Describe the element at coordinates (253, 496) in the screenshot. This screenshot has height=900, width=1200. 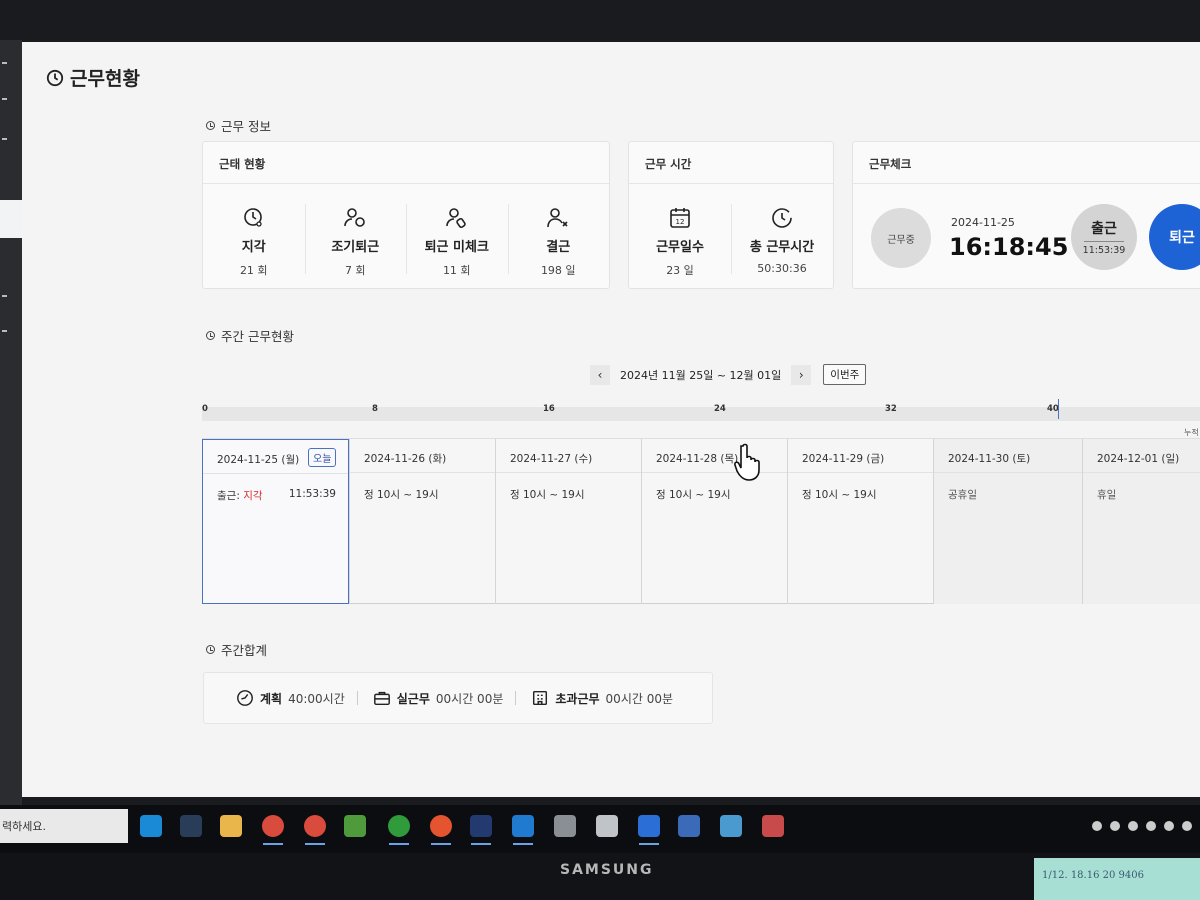
I see `late-status: 지각` at that location.